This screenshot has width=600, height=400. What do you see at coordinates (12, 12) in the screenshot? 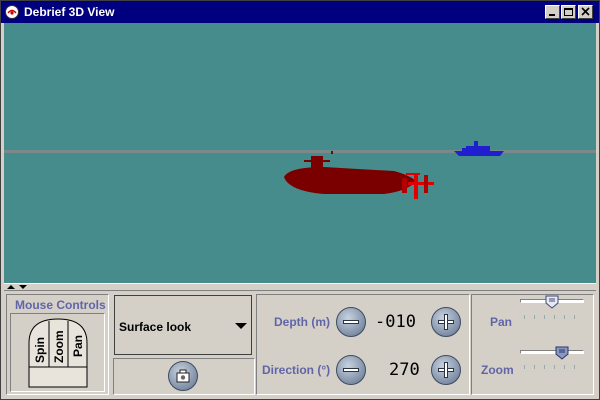
I see `app-icon` at bounding box center [12, 12].